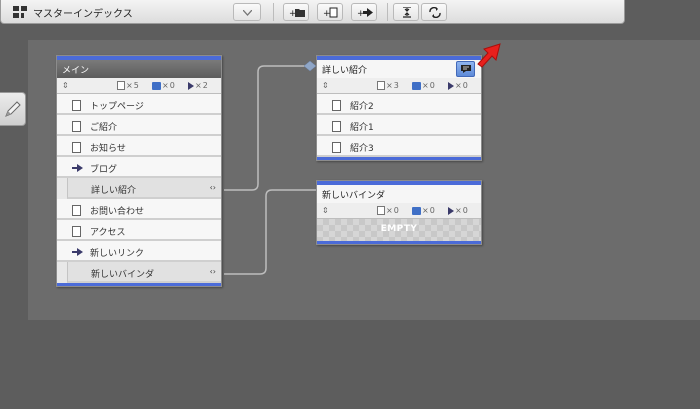 The width and height of the screenshot is (700, 409). Describe the element at coordinates (354, 196) in the screenshot. I see `node-binder-title: 新しいバインダ` at that location.